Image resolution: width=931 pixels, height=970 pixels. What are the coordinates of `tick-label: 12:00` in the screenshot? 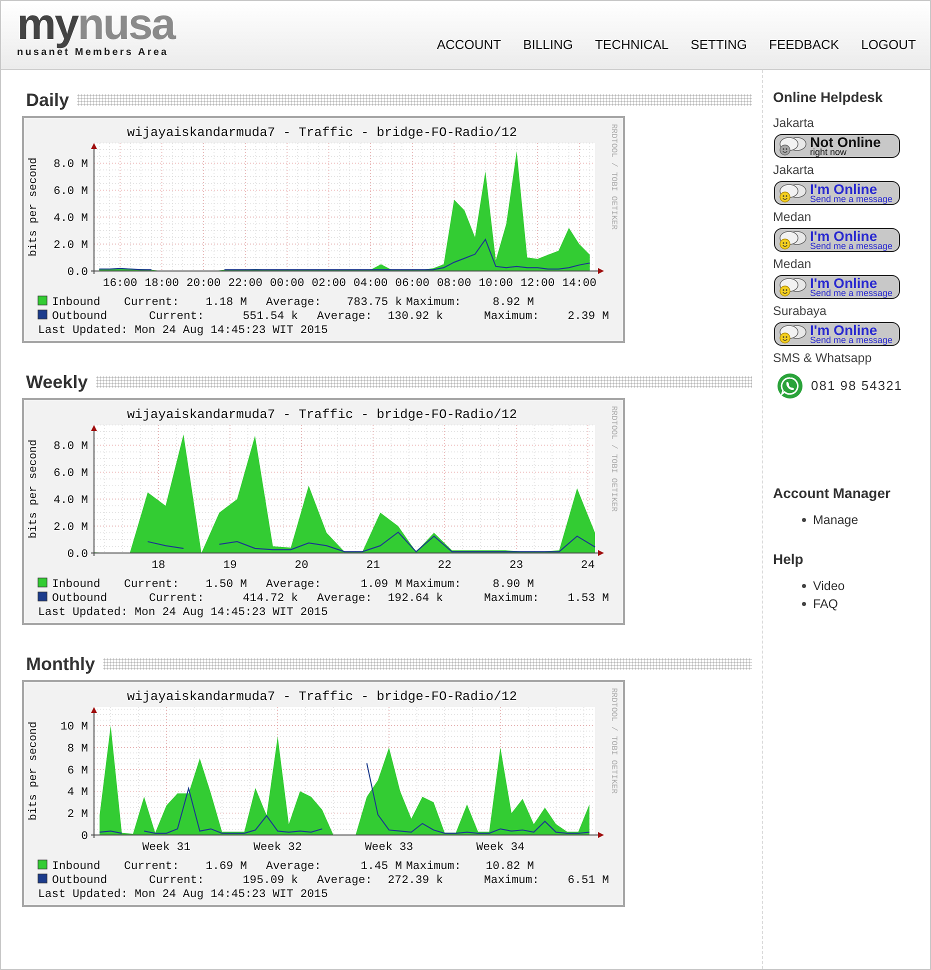 It's located at (537, 283).